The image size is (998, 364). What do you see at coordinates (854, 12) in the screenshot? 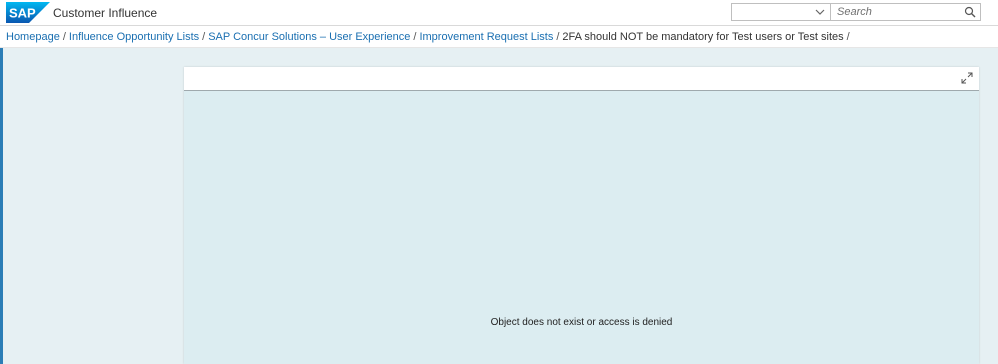
I see `search-placeholder: Search` at bounding box center [854, 12].